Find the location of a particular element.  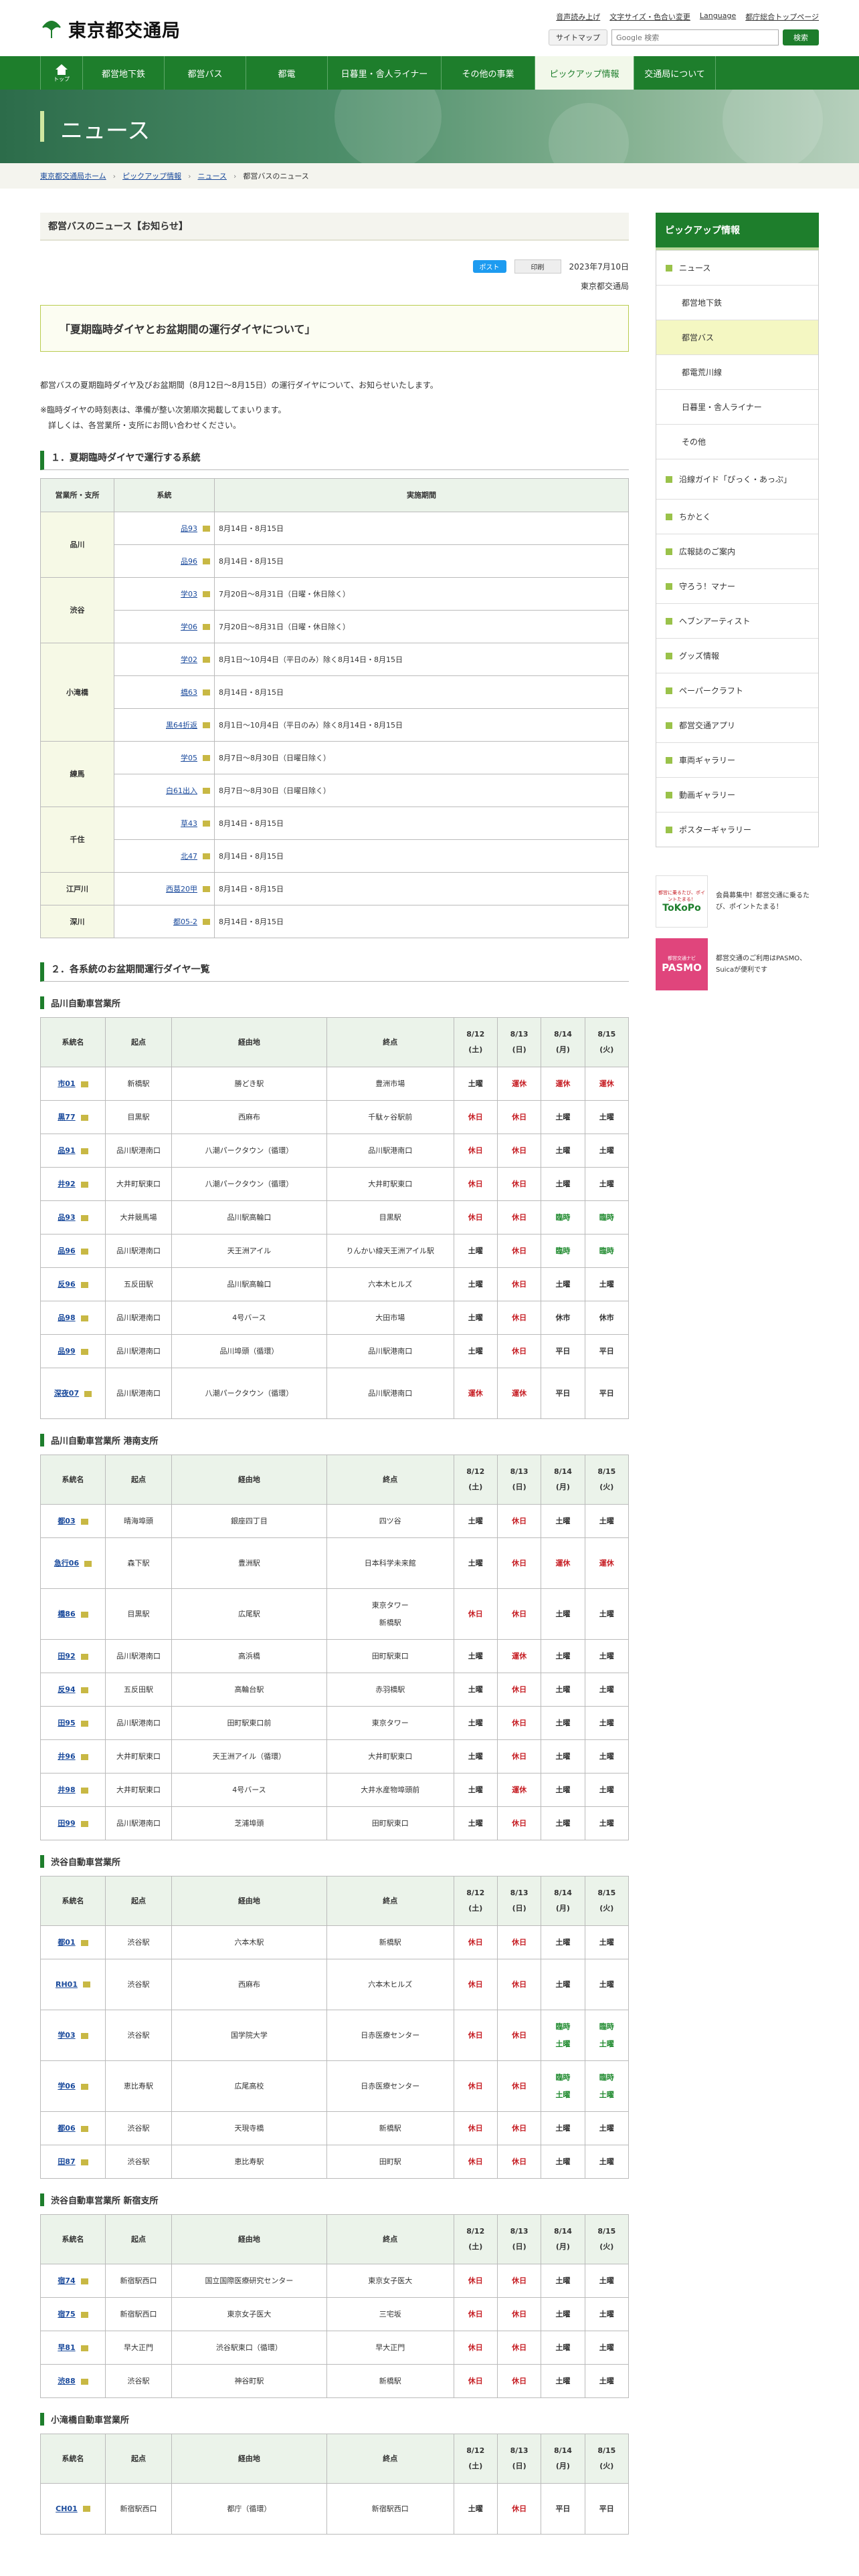

route-link: 田99 is located at coordinates (66, 1824).